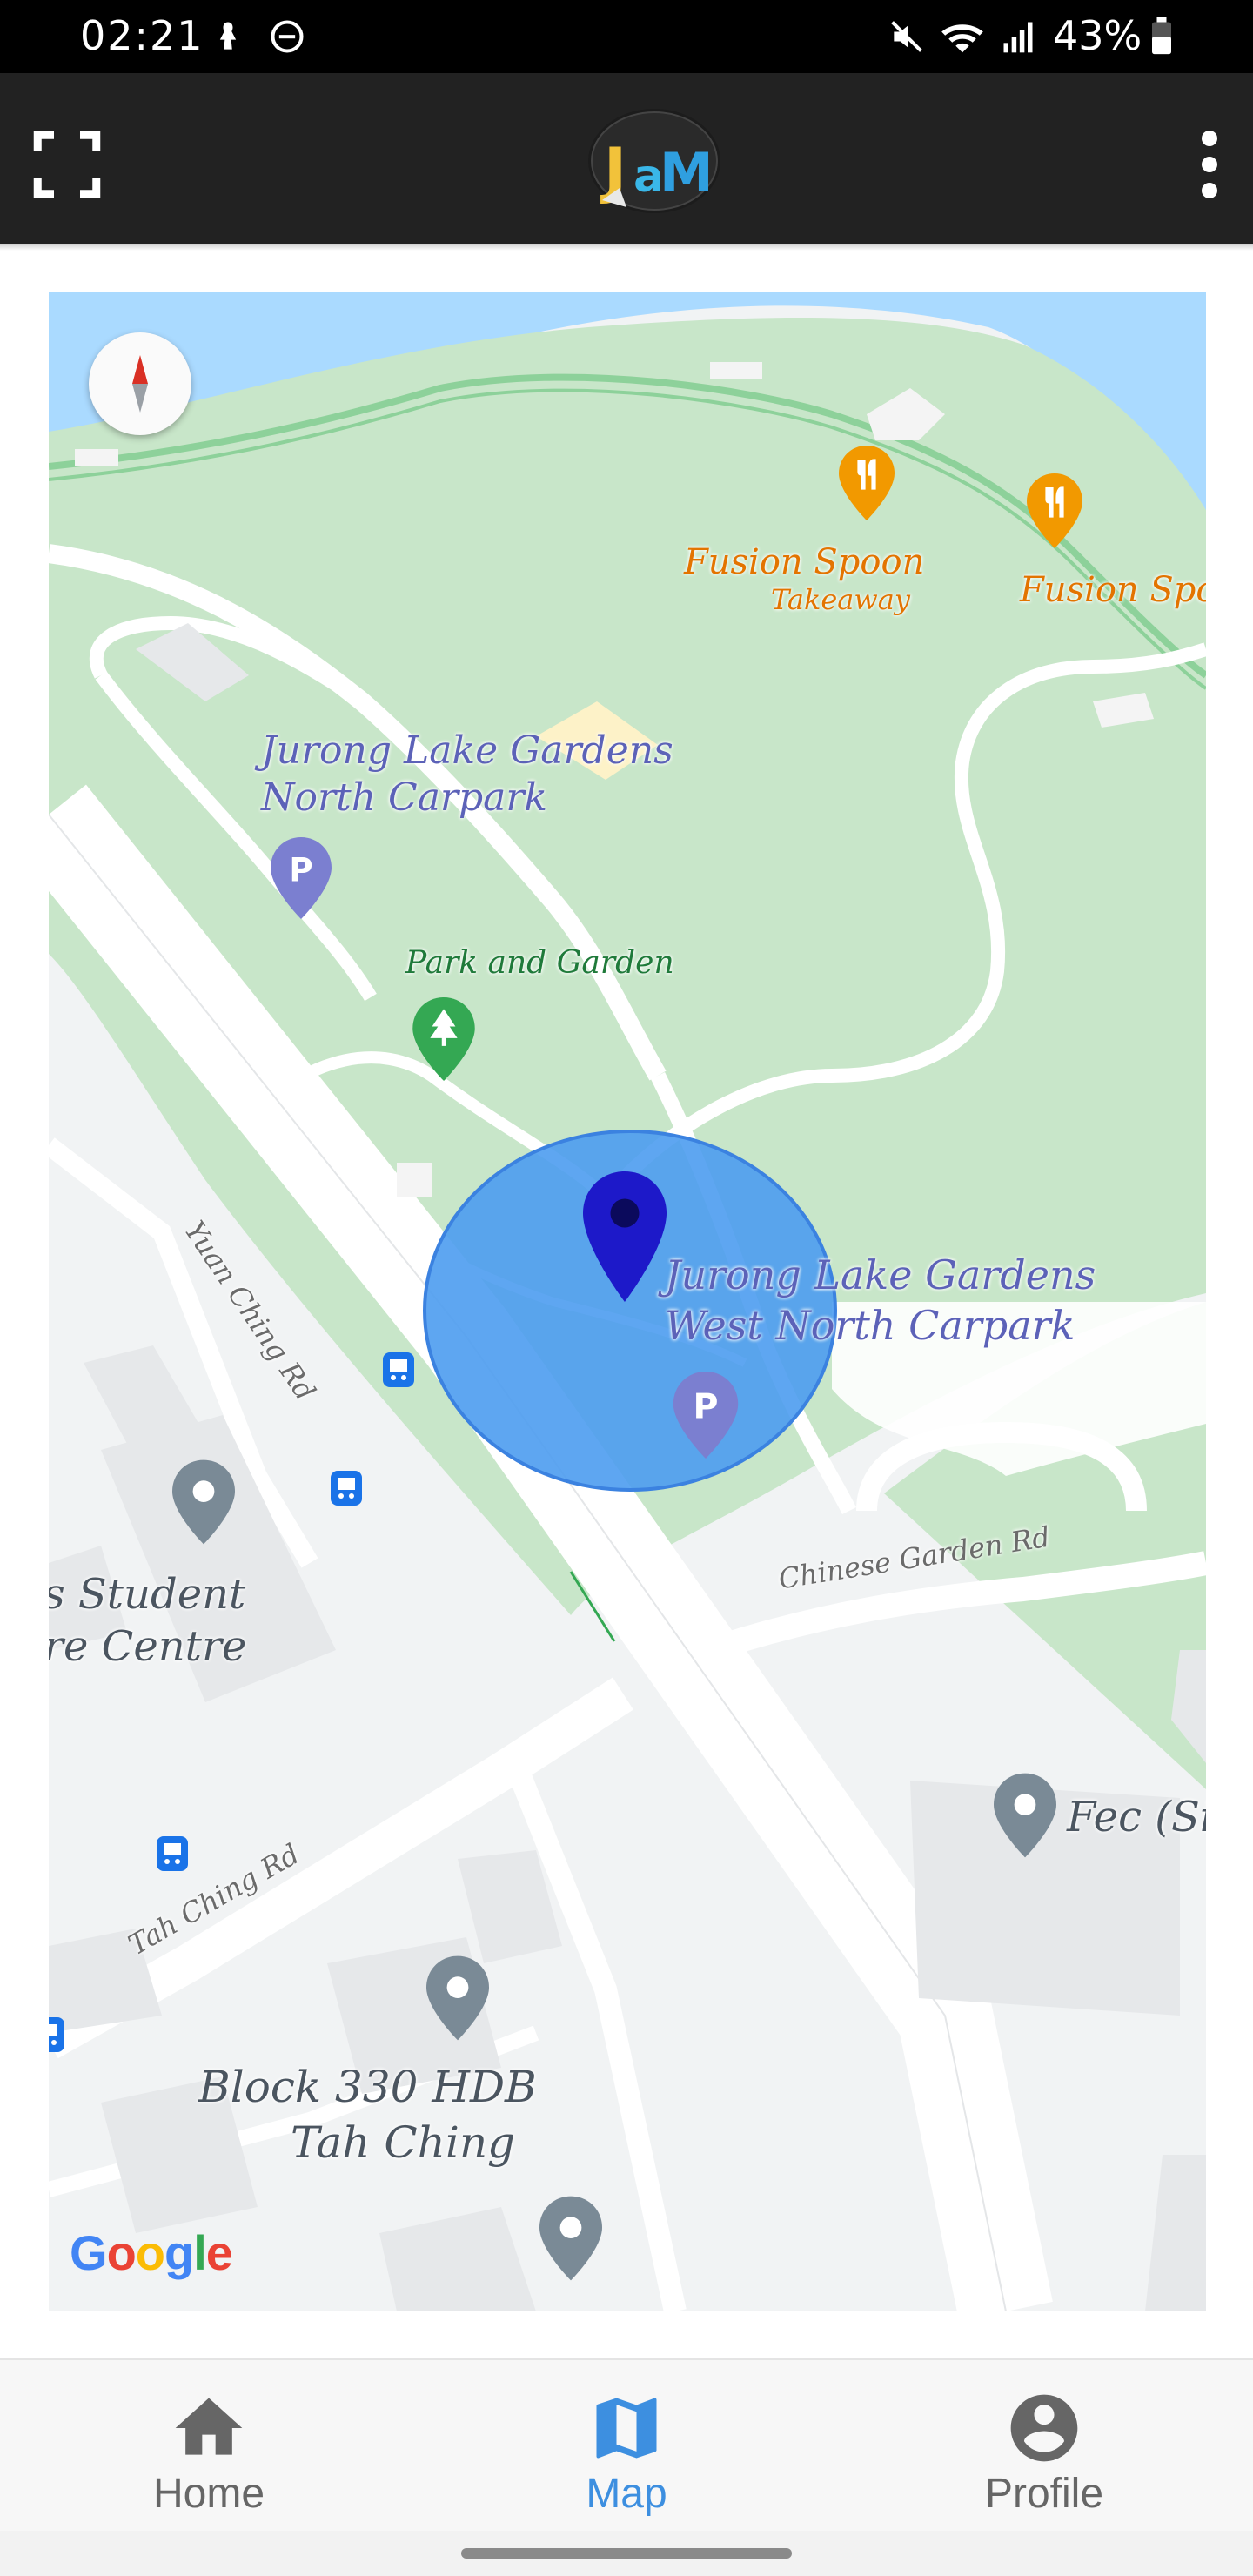 This screenshot has height=2576, width=1253. Describe the element at coordinates (906, 37) in the screenshot. I see `mute-icon` at that location.